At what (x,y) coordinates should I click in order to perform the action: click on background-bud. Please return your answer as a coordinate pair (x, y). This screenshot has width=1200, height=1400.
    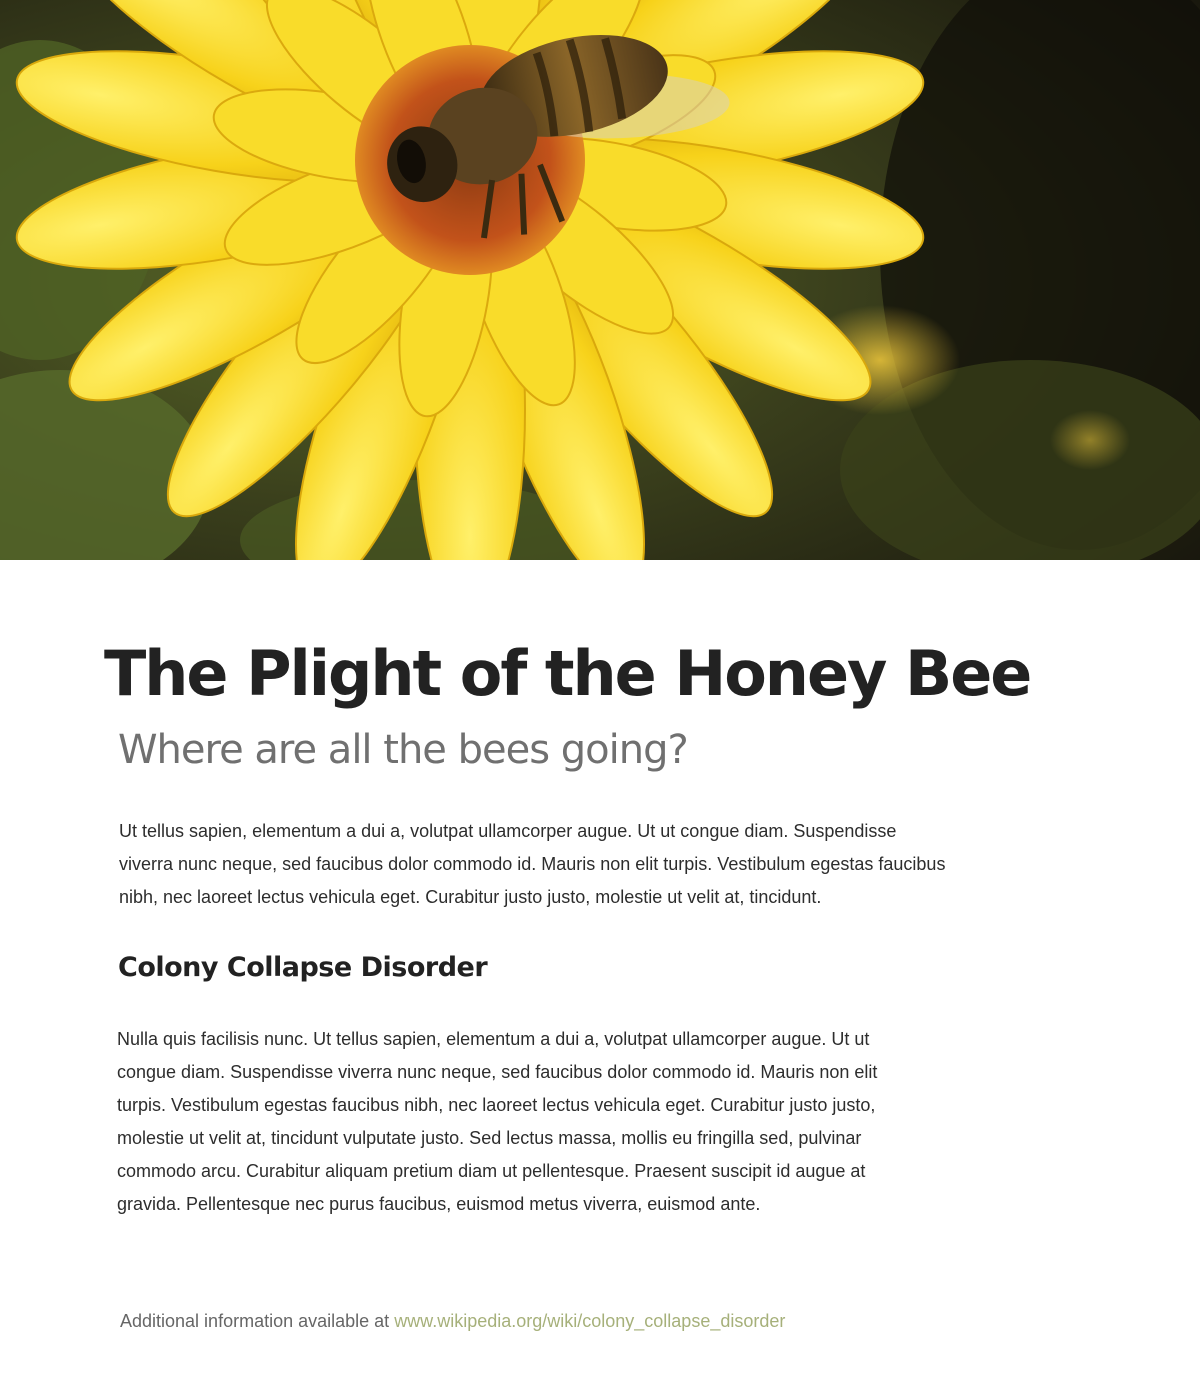
    Looking at the image, I should click on (1090, 440).